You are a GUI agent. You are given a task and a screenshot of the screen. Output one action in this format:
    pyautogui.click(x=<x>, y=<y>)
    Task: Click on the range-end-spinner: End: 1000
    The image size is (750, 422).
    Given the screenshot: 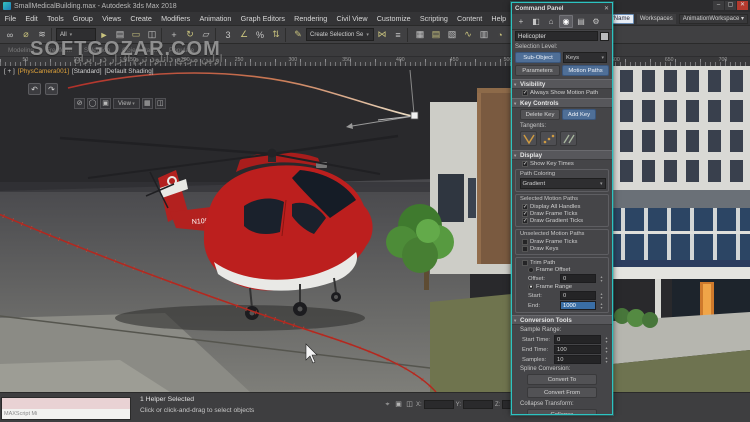 What is the action you would take?
    pyautogui.click(x=562, y=305)
    